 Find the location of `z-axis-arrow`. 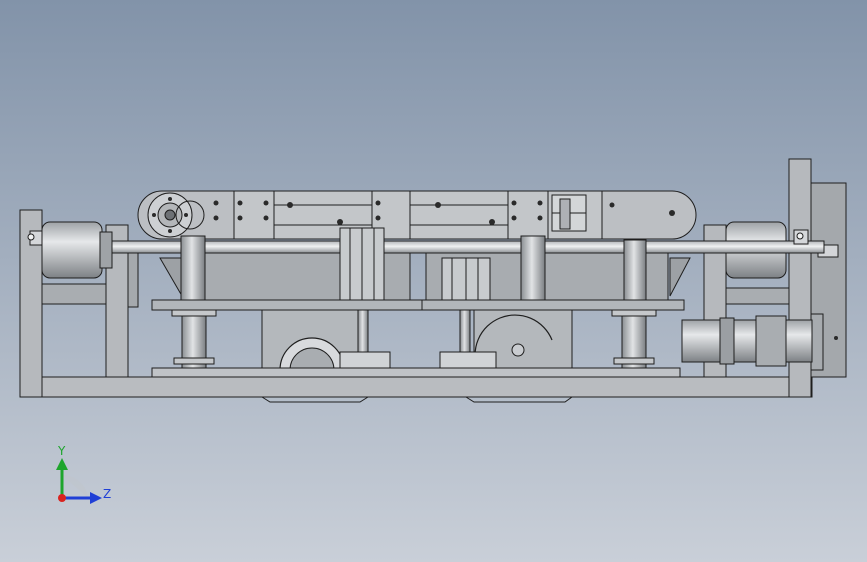

z-axis-arrow is located at coordinates (96, 498).